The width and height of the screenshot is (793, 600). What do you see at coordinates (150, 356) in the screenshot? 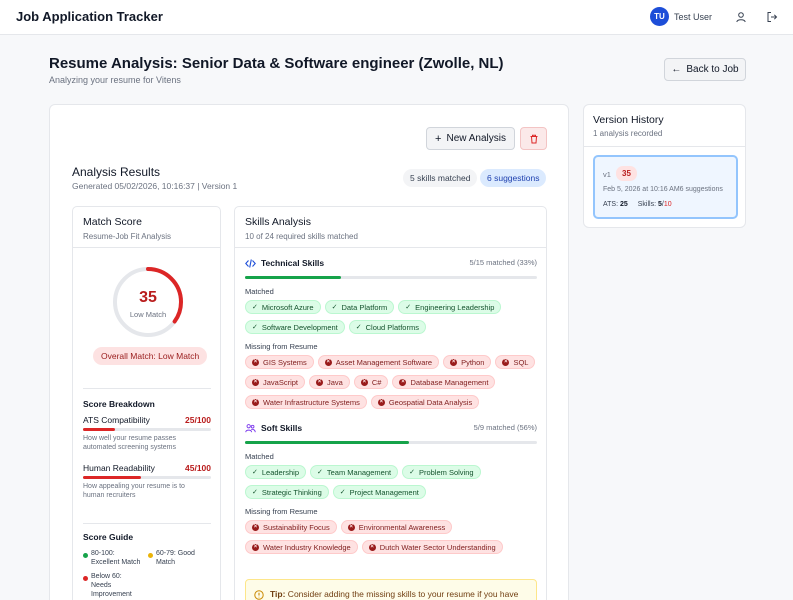
I see `overall-match-badge: Overall Match: Low Match` at bounding box center [150, 356].